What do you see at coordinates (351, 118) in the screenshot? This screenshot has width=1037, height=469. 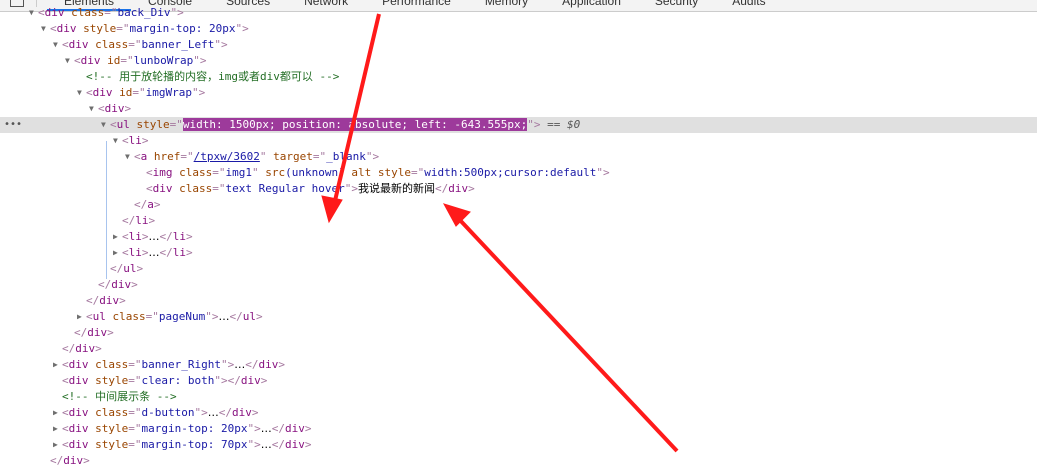 I see `red-arrow-down` at bounding box center [351, 118].